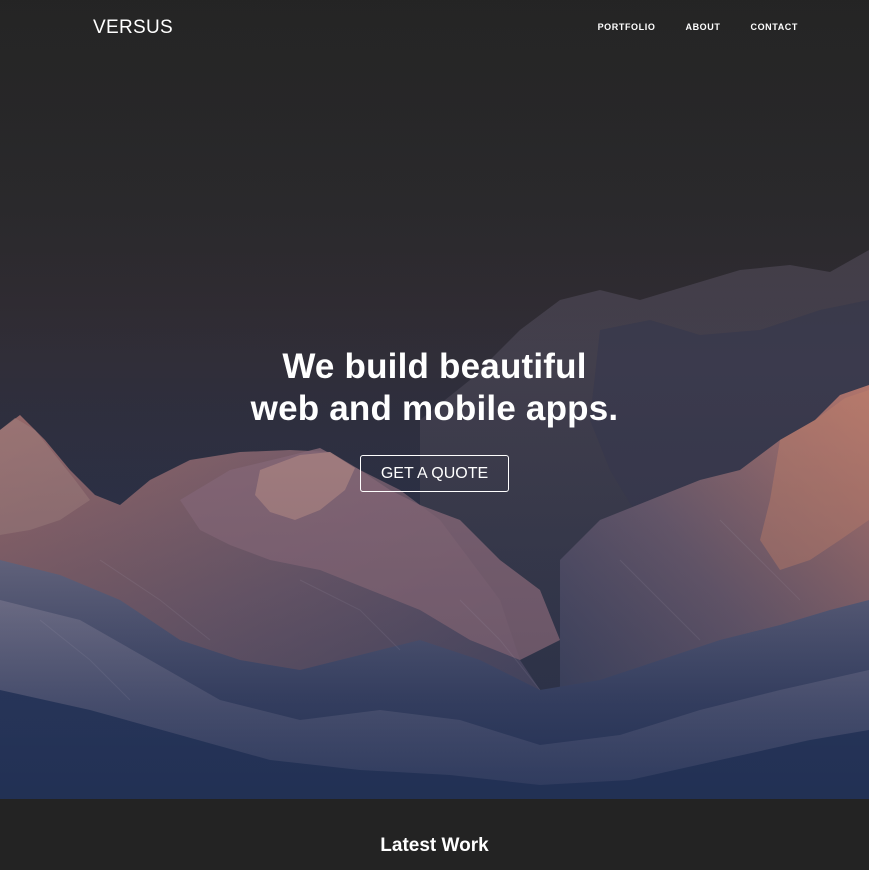 The width and height of the screenshot is (869, 870). What do you see at coordinates (434, 388) in the screenshot?
I see `hero-heading: We build beautiful web and mobile apps.` at bounding box center [434, 388].